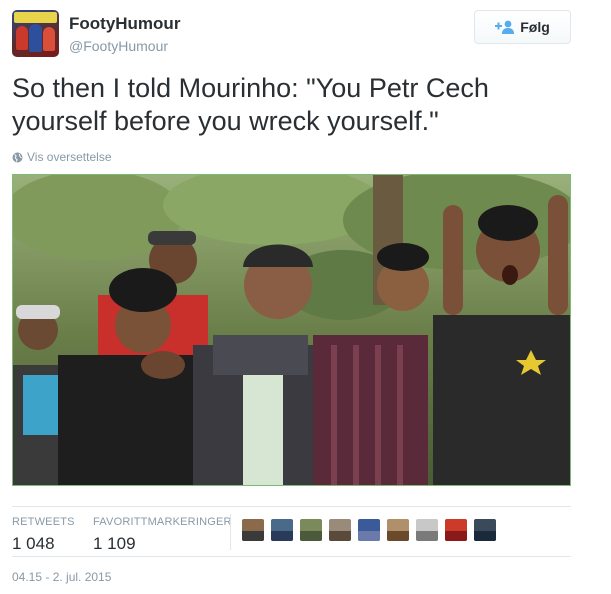 The width and height of the screenshot is (611, 594). What do you see at coordinates (43, 522) in the screenshot?
I see `retweets-label: RETWEETS` at bounding box center [43, 522].